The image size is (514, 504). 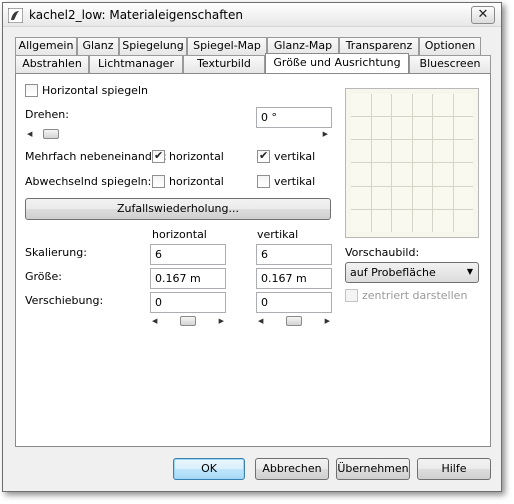 I want to click on close-icon: ✕, so click(x=483, y=14).